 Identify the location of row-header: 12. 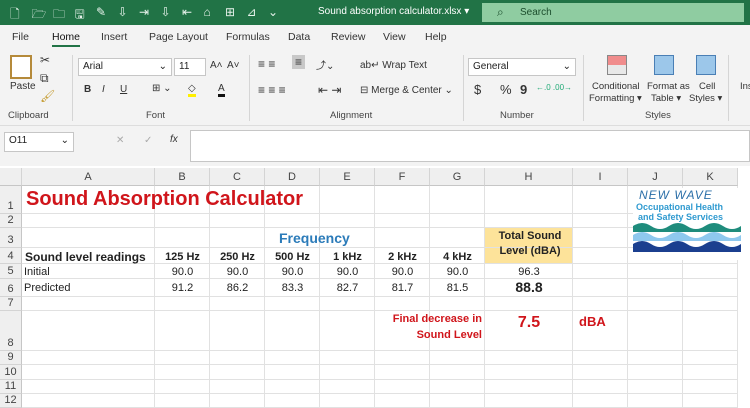
(11, 401).